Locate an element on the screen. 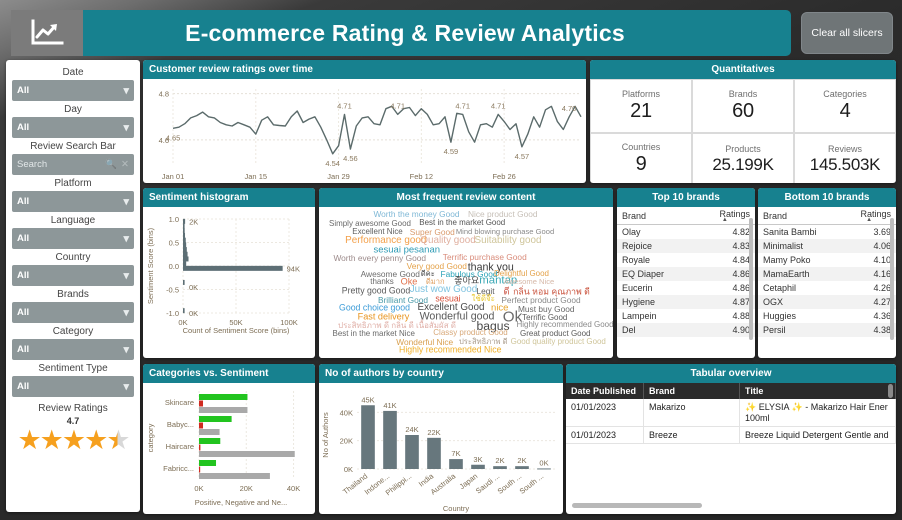  table-row: Sanita Bambi 3.69 is located at coordinates (827, 232).